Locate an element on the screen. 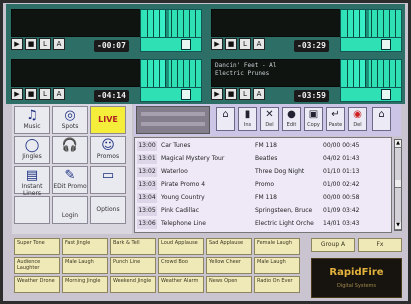 The width and height of the screenshot is (411, 304). log-toolbar: ⌂ ▮ Ins ✕ Del ● Edit ▣ Copy ↵ Paste ◉ Del ⌂ is located at coordinates (267, 120).